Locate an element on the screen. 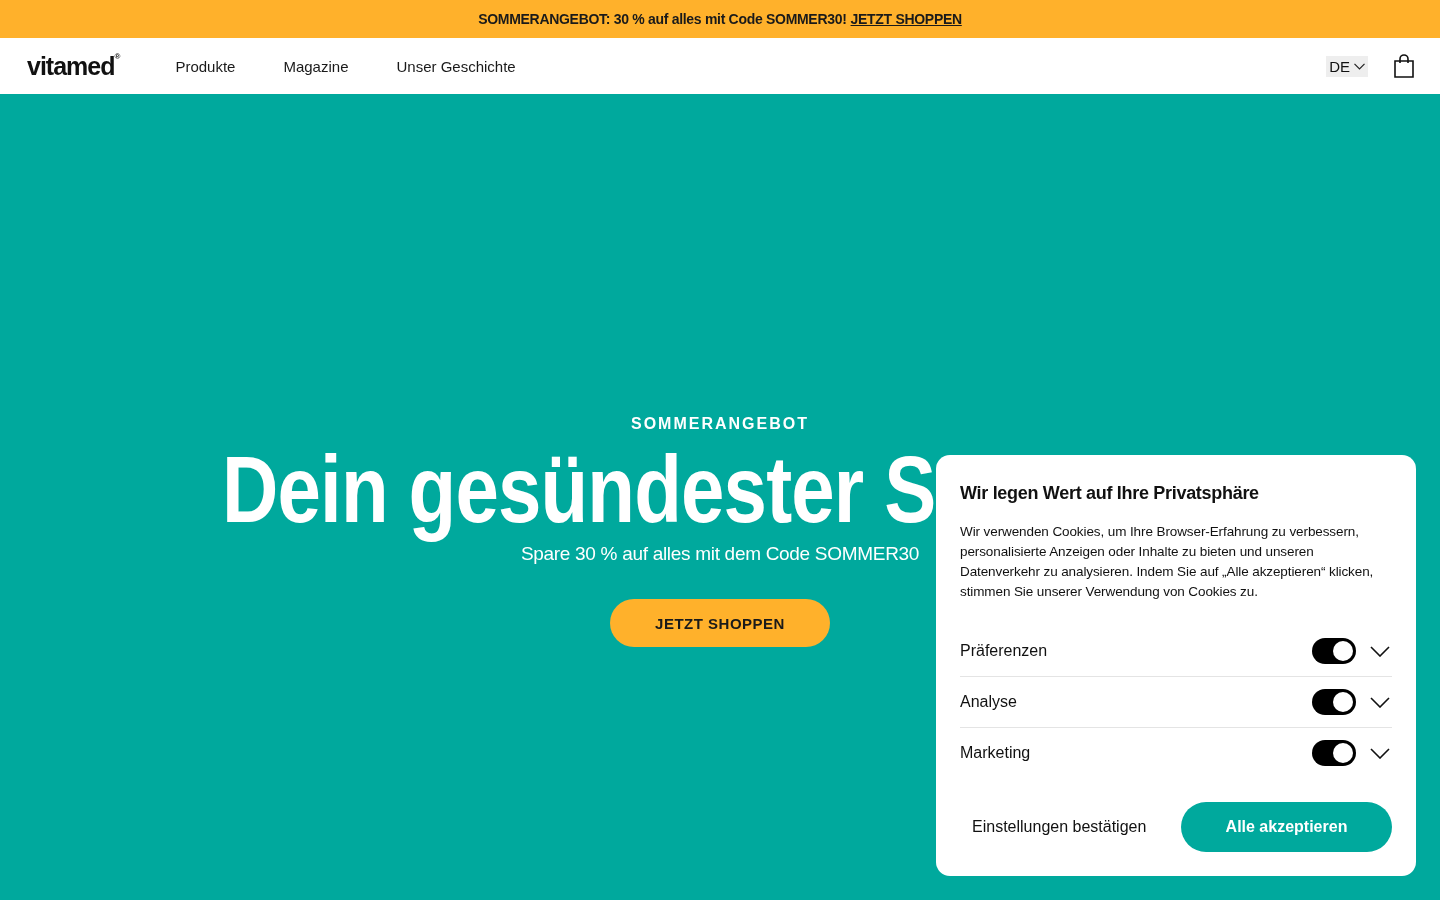 The height and width of the screenshot is (900, 1440). hero-eyebrow: SOMMERANGEBOT is located at coordinates (720, 424).